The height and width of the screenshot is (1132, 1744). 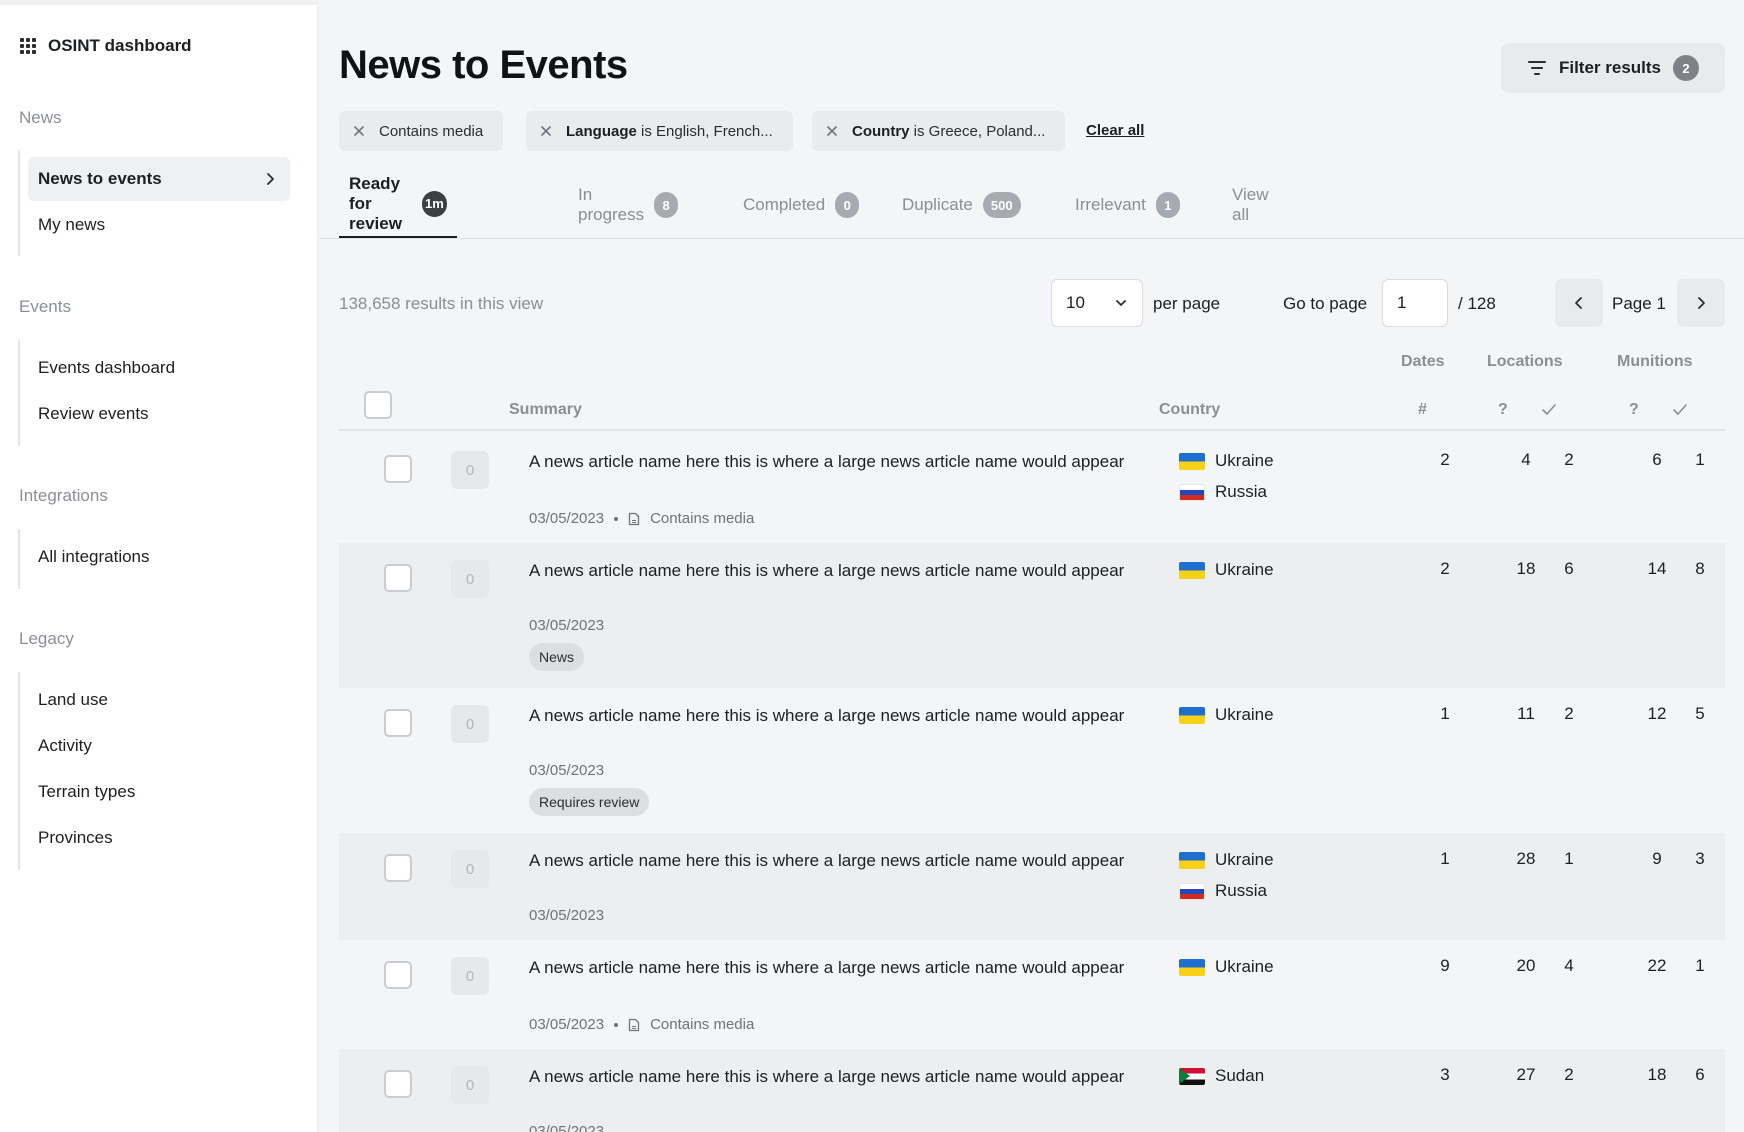 What do you see at coordinates (421, 131) in the screenshot?
I see `filter-chip-media: Contains media` at bounding box center [421, 131].